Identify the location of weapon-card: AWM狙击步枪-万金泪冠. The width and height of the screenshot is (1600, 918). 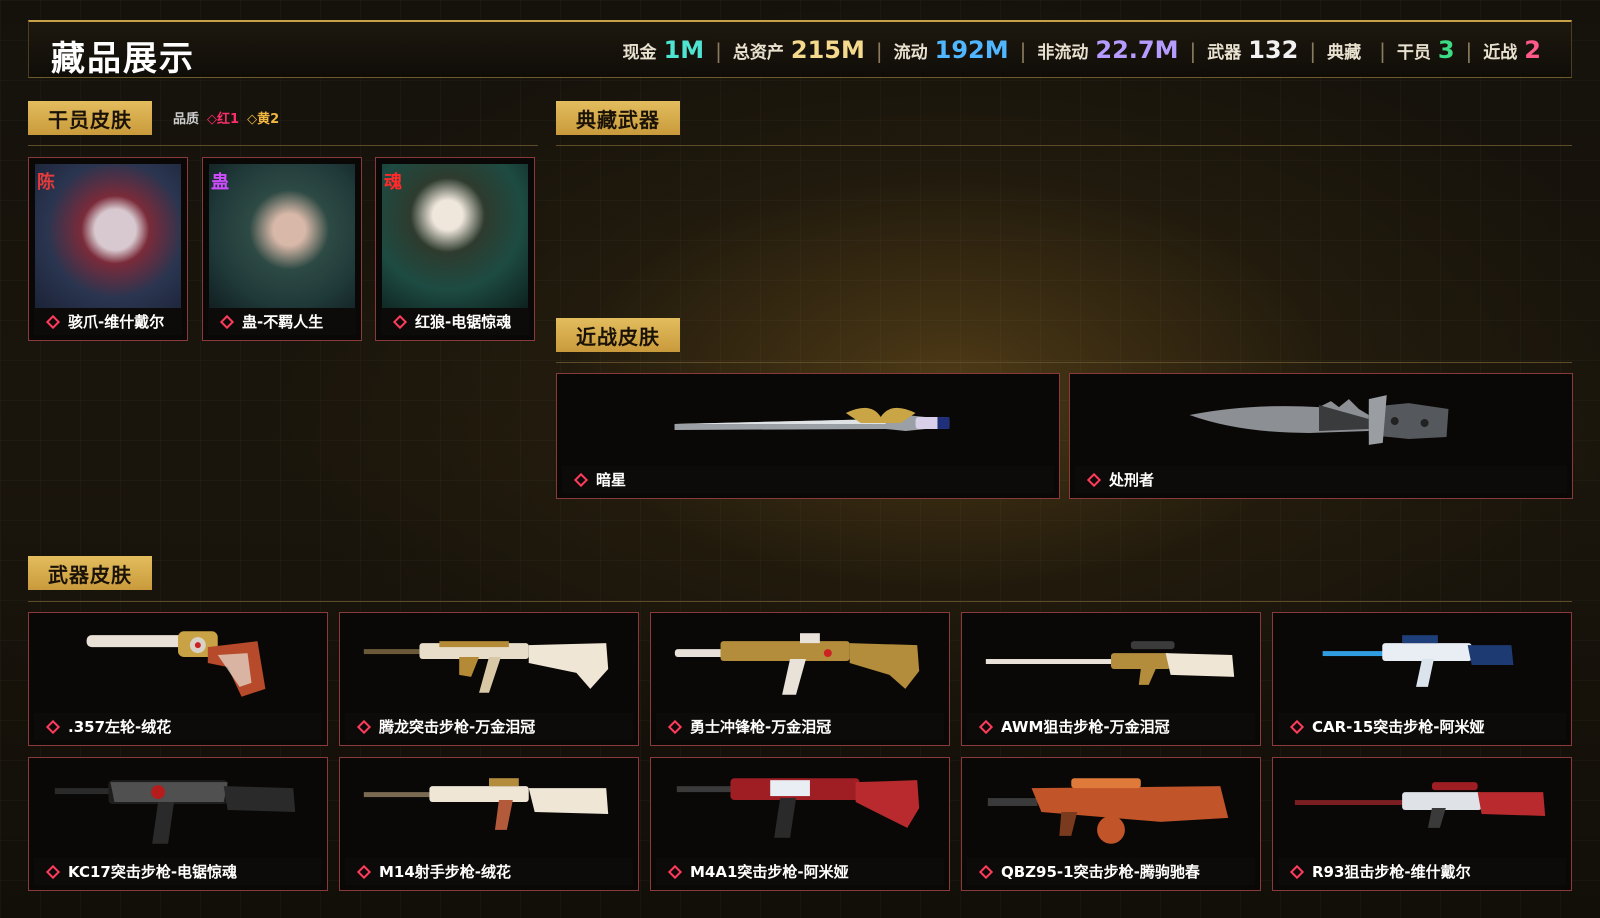
(1111, 679).